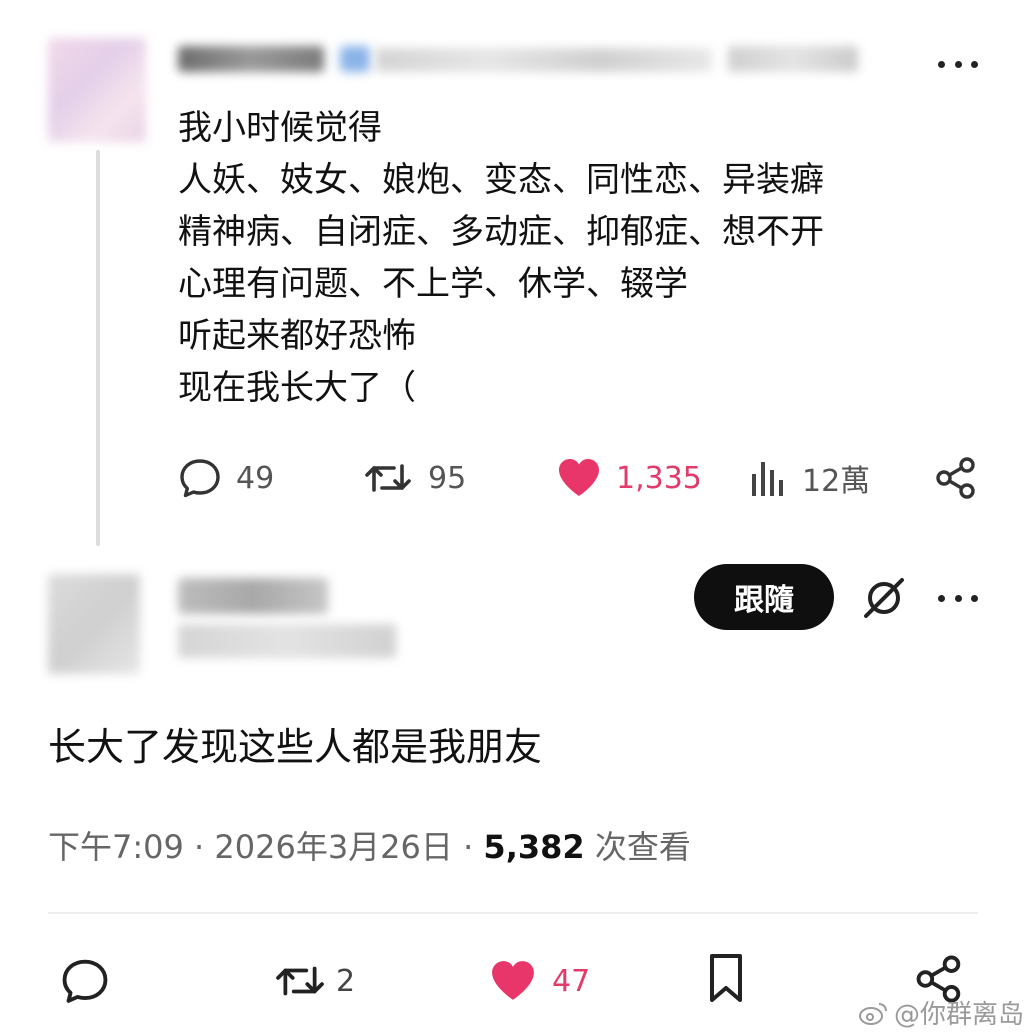 The height and width of the screenshot is (1033, 1024). I want to click on no-translate-icon-wrapper, so click(884, 600).